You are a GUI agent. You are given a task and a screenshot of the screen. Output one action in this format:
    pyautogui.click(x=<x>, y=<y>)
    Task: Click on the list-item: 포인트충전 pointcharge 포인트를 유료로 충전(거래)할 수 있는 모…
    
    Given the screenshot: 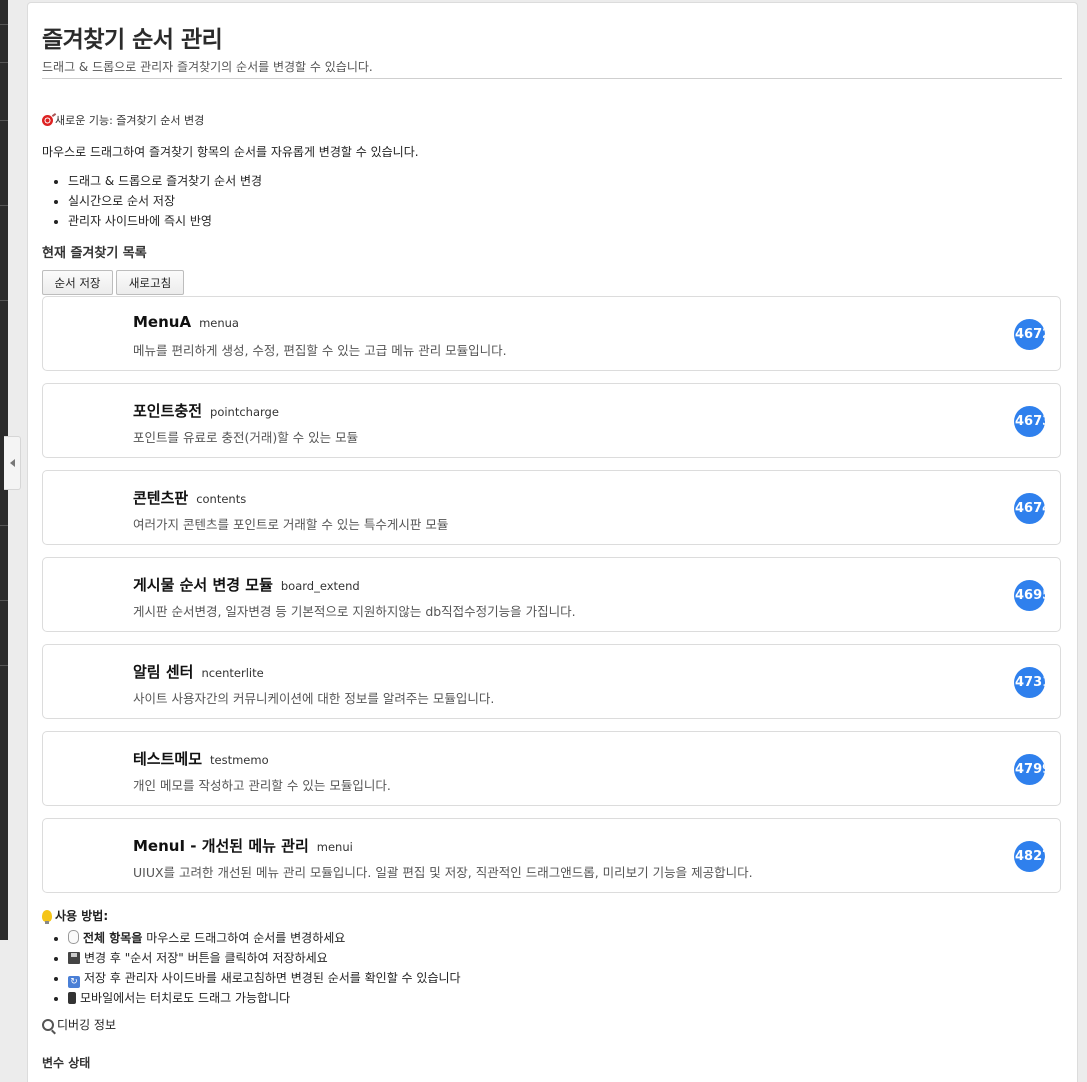 What is the action you would take?
    pyautogui.click(x=551, y=420)
    